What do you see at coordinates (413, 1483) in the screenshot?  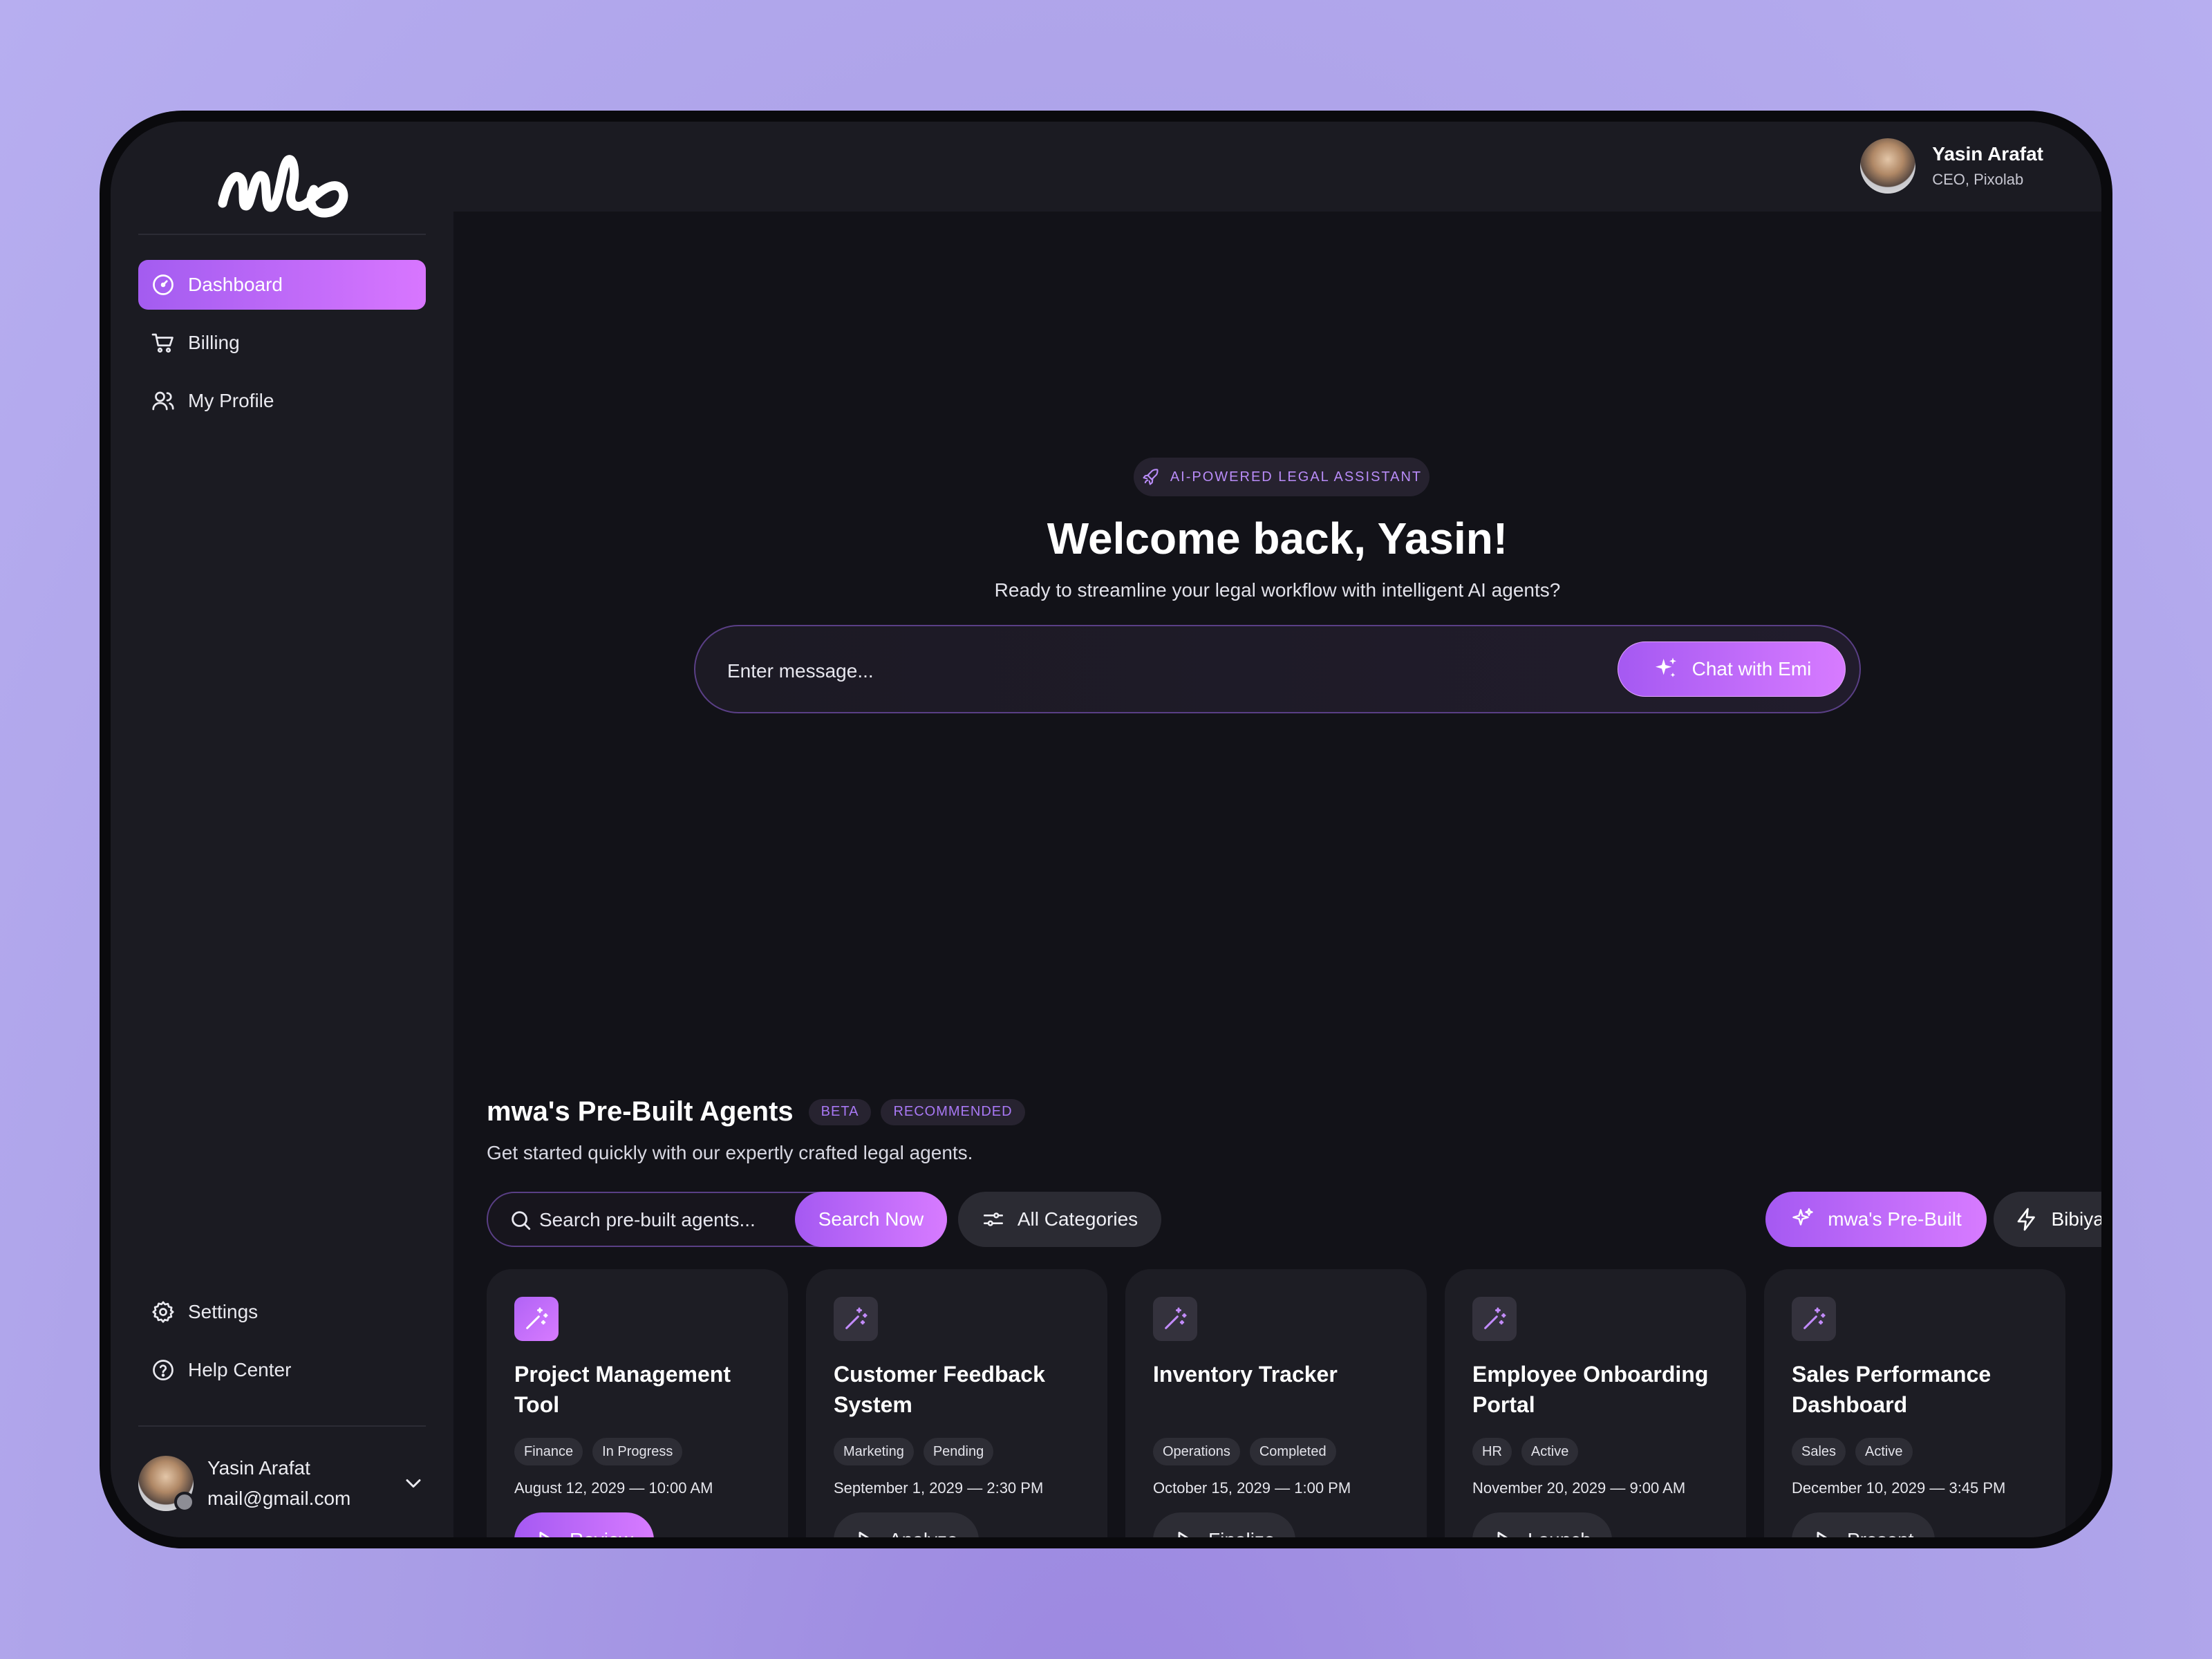 I see `chevron-down-icon` at bounding box center [413, 1483].